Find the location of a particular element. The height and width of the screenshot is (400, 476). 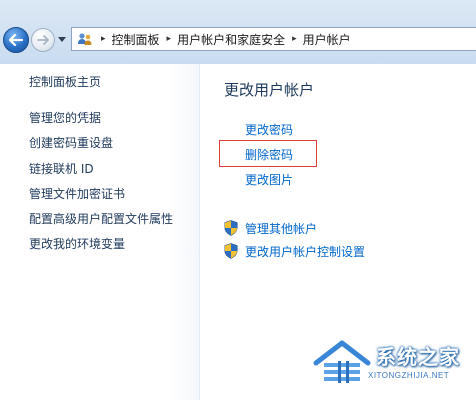

breadcrumb-control-panel: 控制面板 is located at coordinates (136, 39).